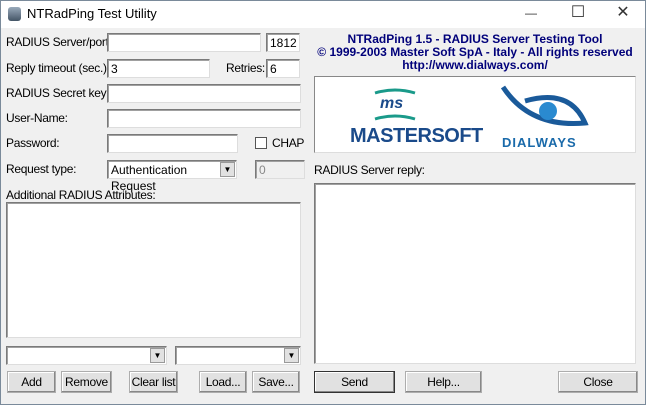 This screenshot has height=405, width=646. Describe the element at coordinates (158, 68) in the screenshot. I see `timeout-input: 3` at that location.